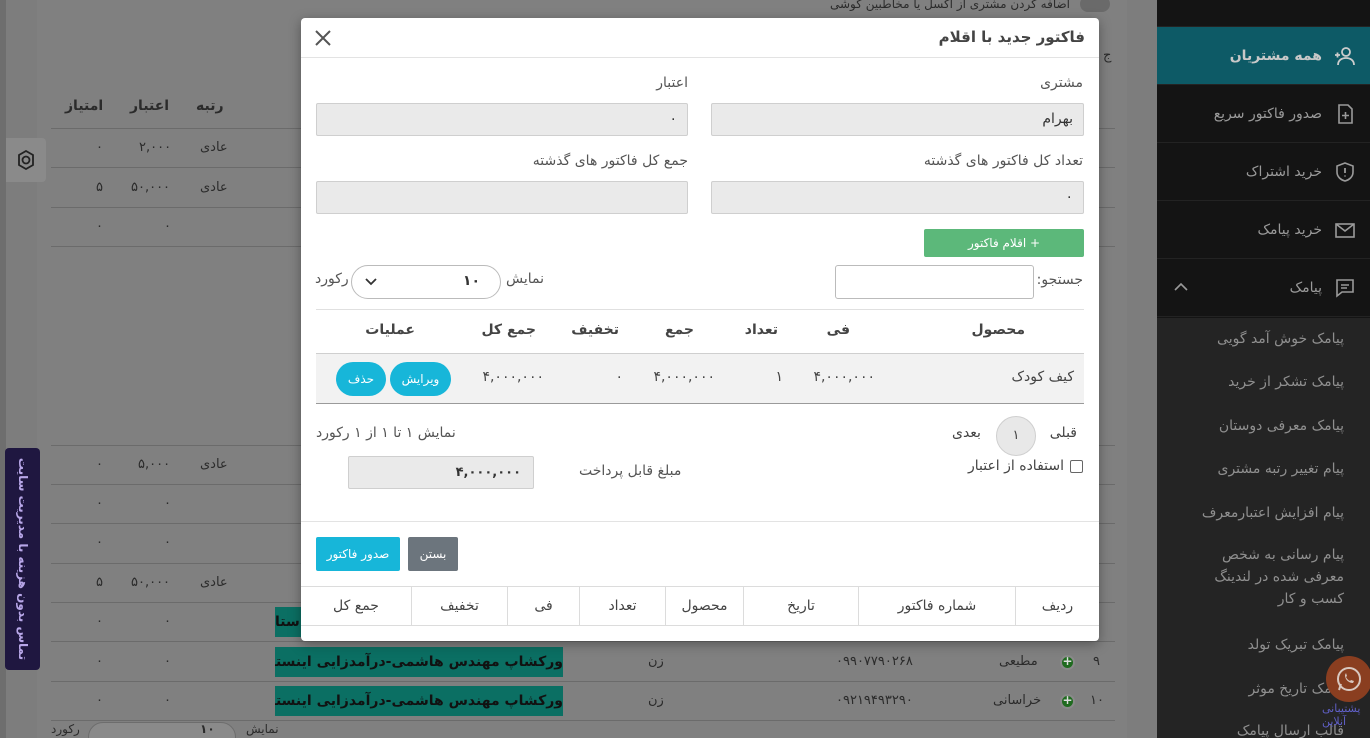  Describe the element at coordinates (525, 279) in the screenshot. I see `show-label: نمایش` at that location.